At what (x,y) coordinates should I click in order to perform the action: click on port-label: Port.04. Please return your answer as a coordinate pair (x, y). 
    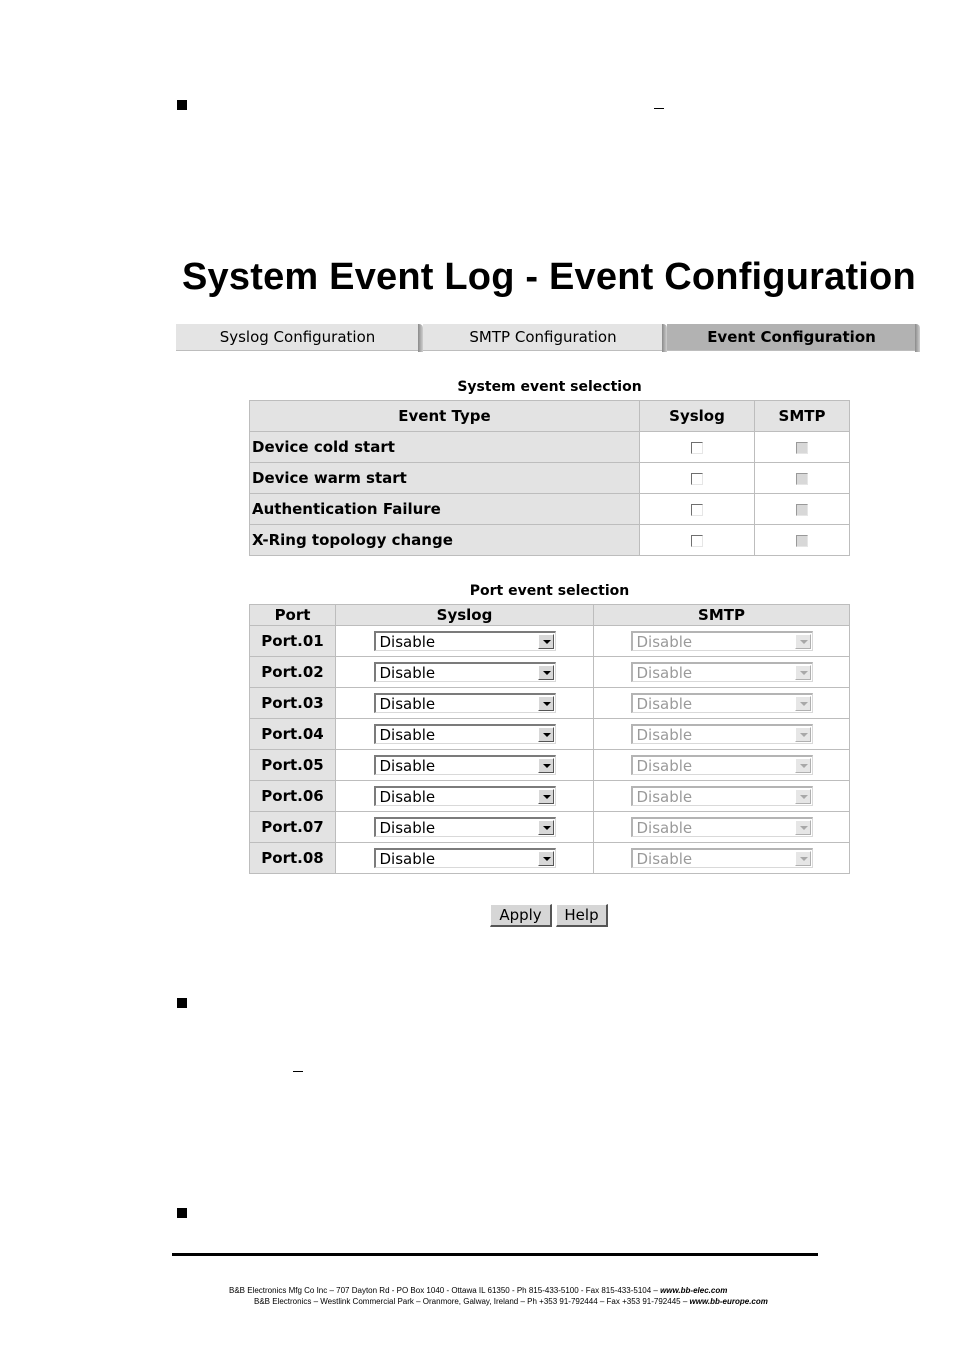
    Looking at the image, I should click on (292, 734).